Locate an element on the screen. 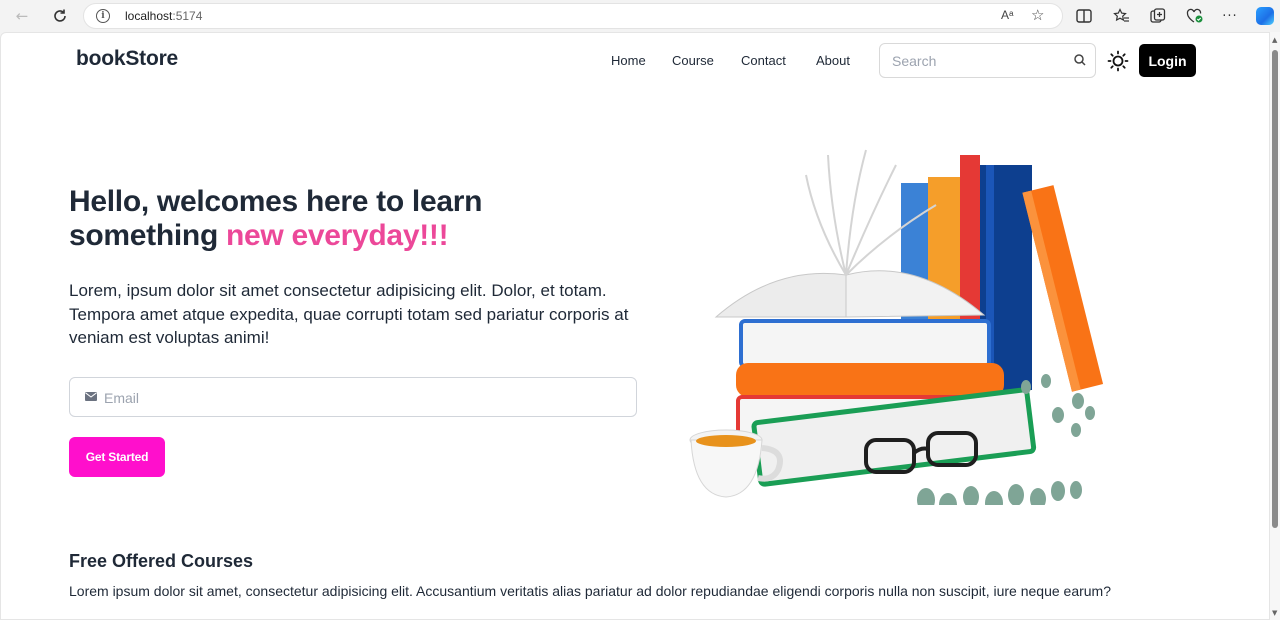 The width and height of the screenshot is (1280, 620). favorite-star-icon: ☆ is located at coordinates (1037, 15).